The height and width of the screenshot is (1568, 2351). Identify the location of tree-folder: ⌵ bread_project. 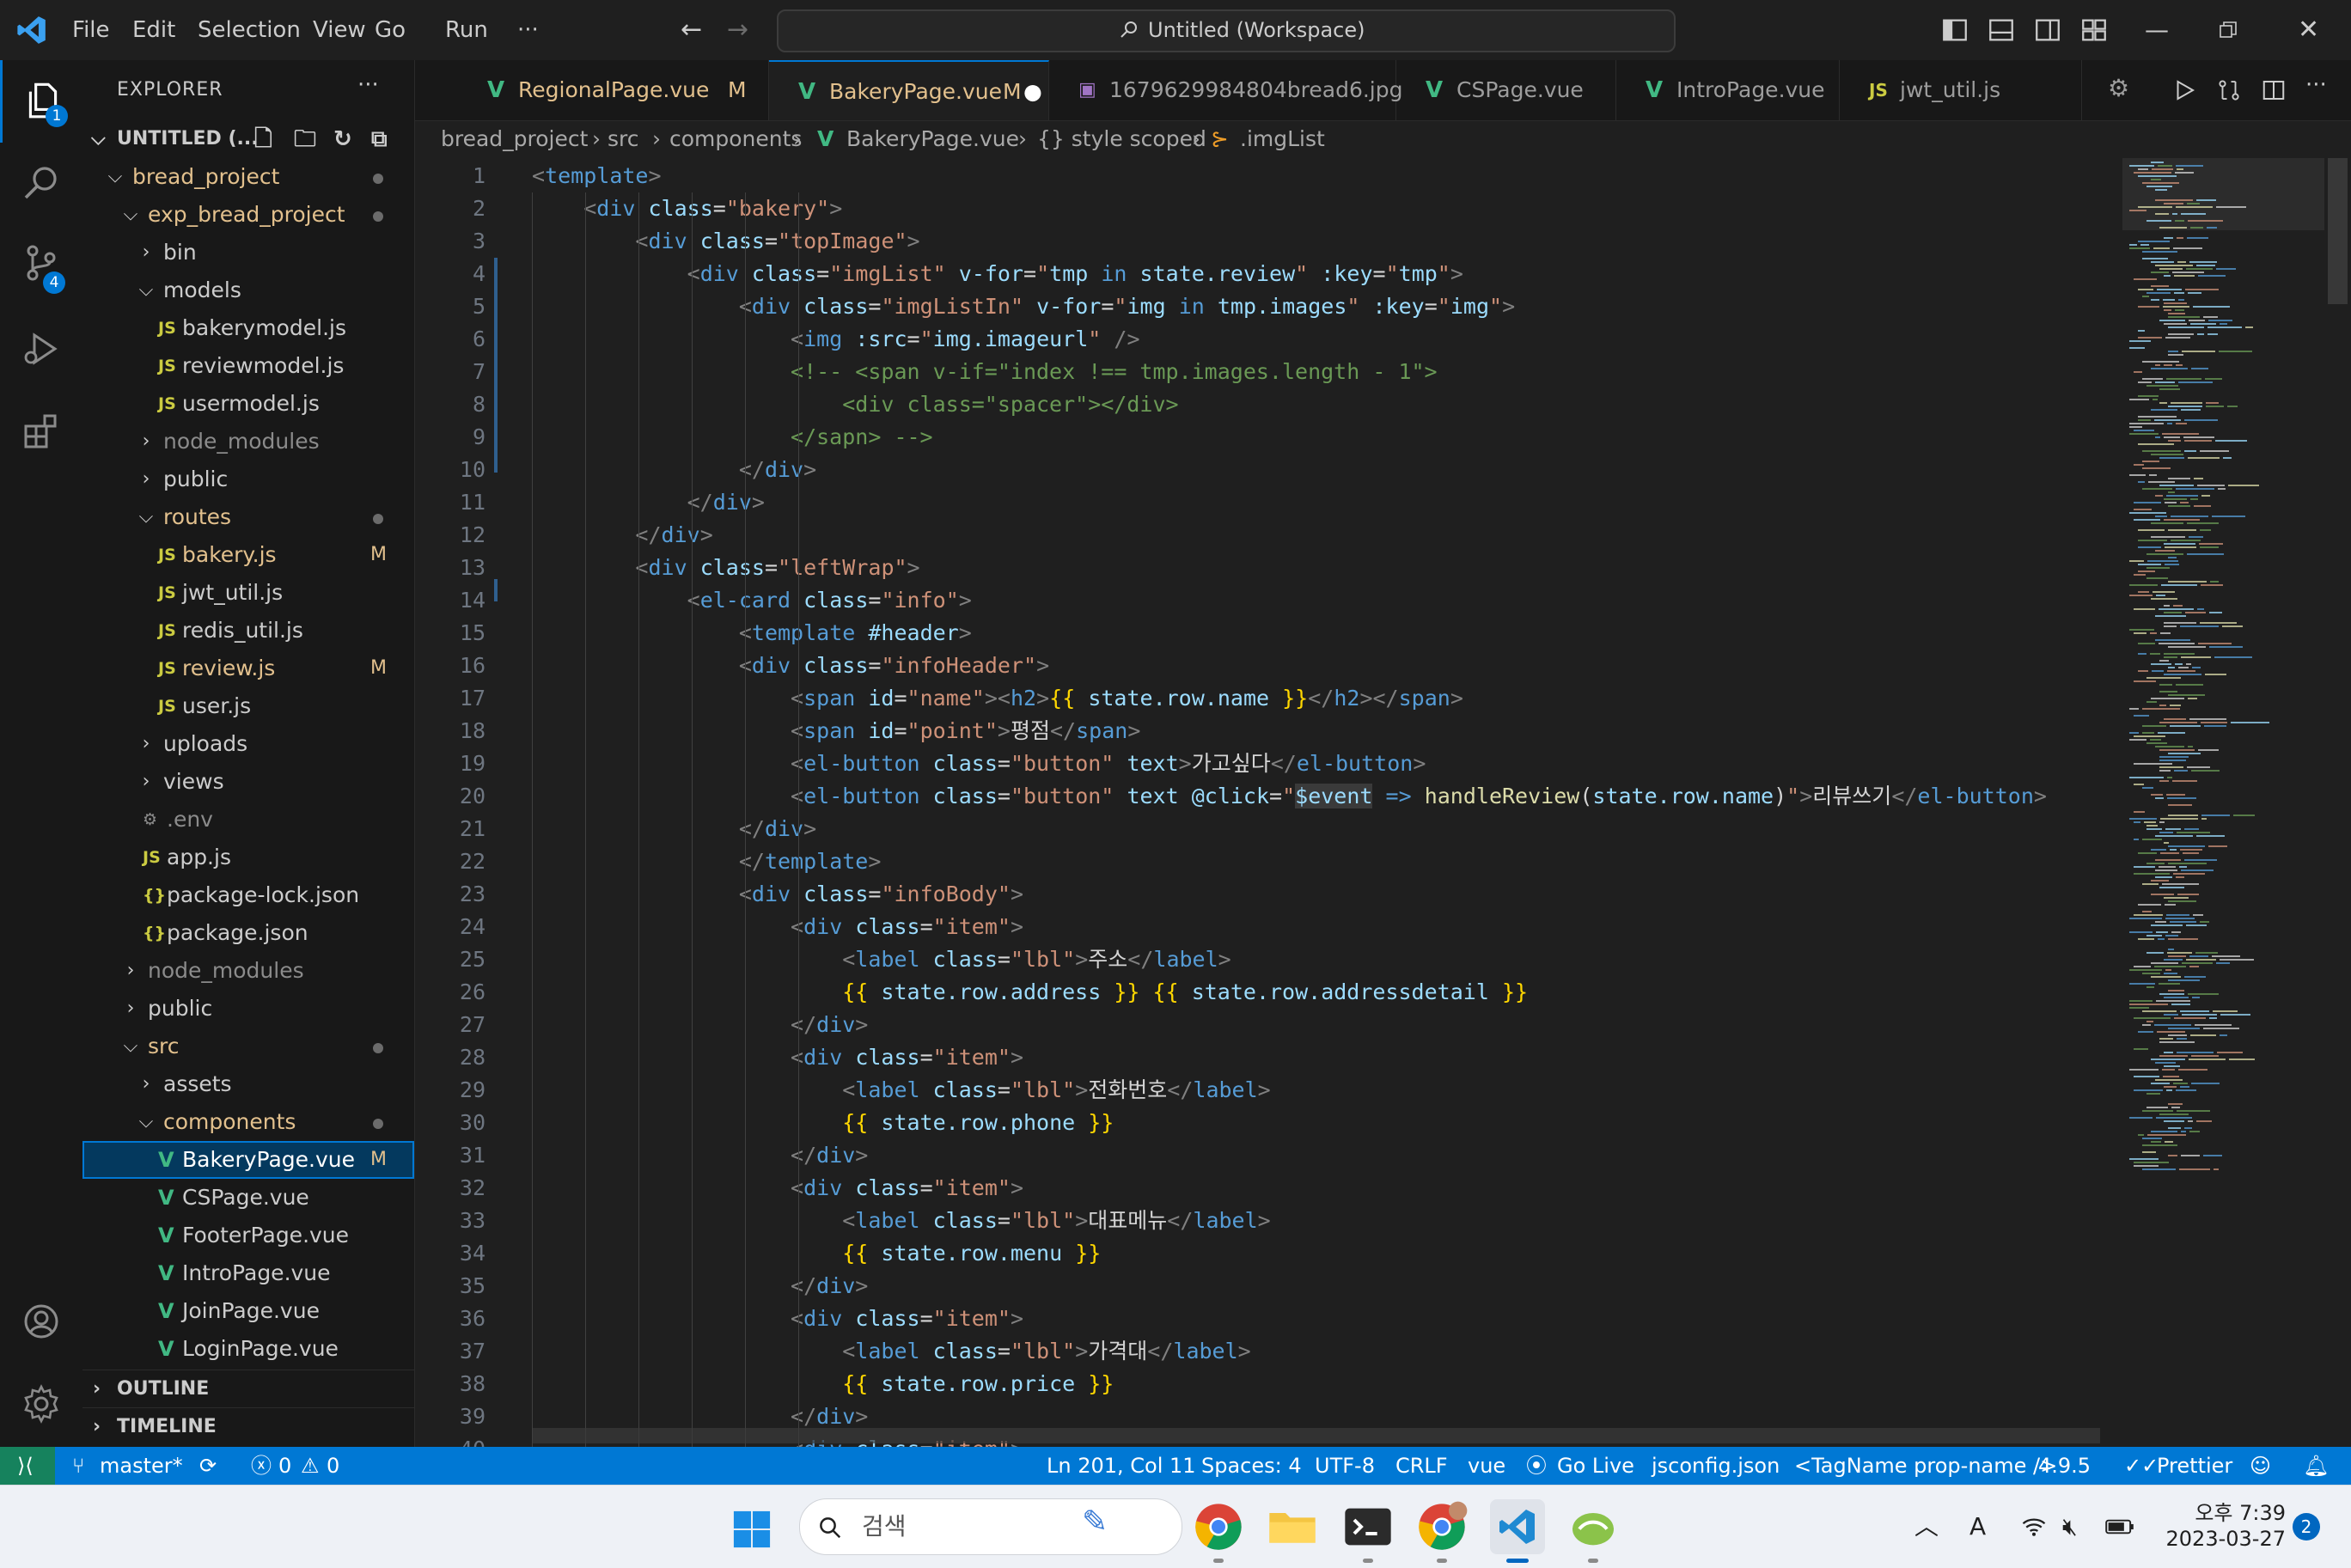
(248, 177).